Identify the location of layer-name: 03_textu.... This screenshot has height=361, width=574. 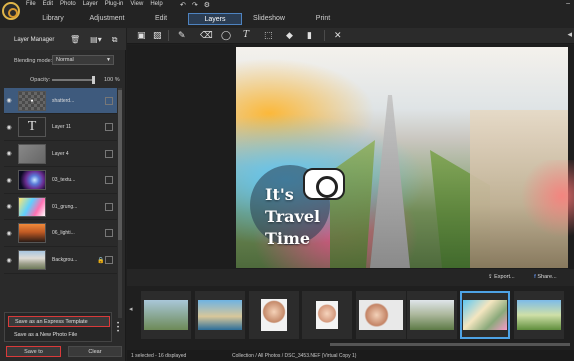
(64, 180).